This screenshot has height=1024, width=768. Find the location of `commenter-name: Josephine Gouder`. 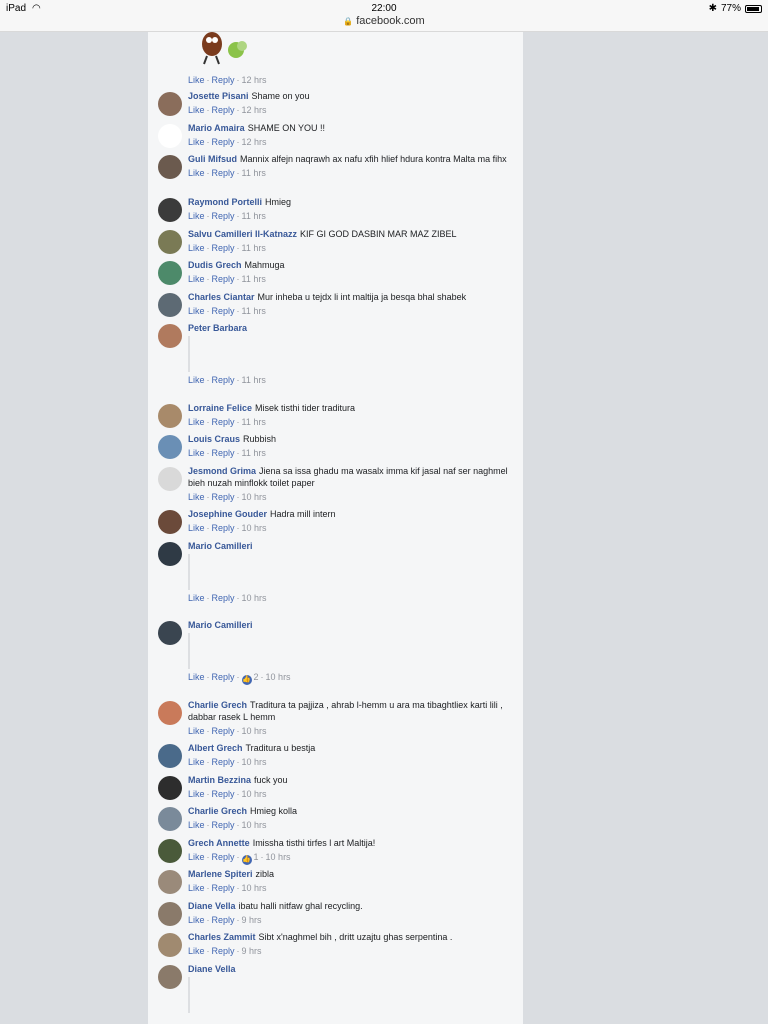

commenter-name: Josephine Gouder is located at coordinates (227, 514).